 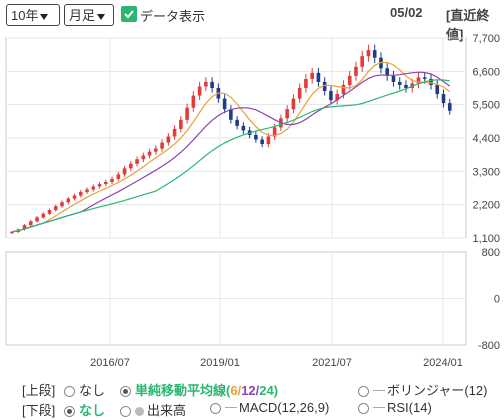 I want to click on time-tick-label: 2016/07, so click(x=110, y=363).